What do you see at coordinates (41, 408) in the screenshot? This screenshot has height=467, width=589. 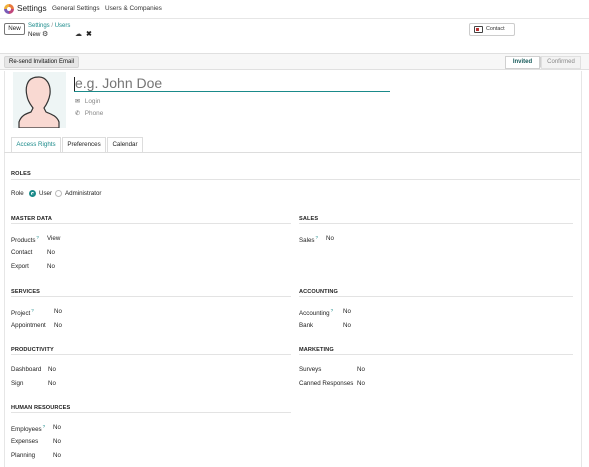 I see `section-title-human-resources: HUMAN RESOURCES` at bounding box center [41, 408].